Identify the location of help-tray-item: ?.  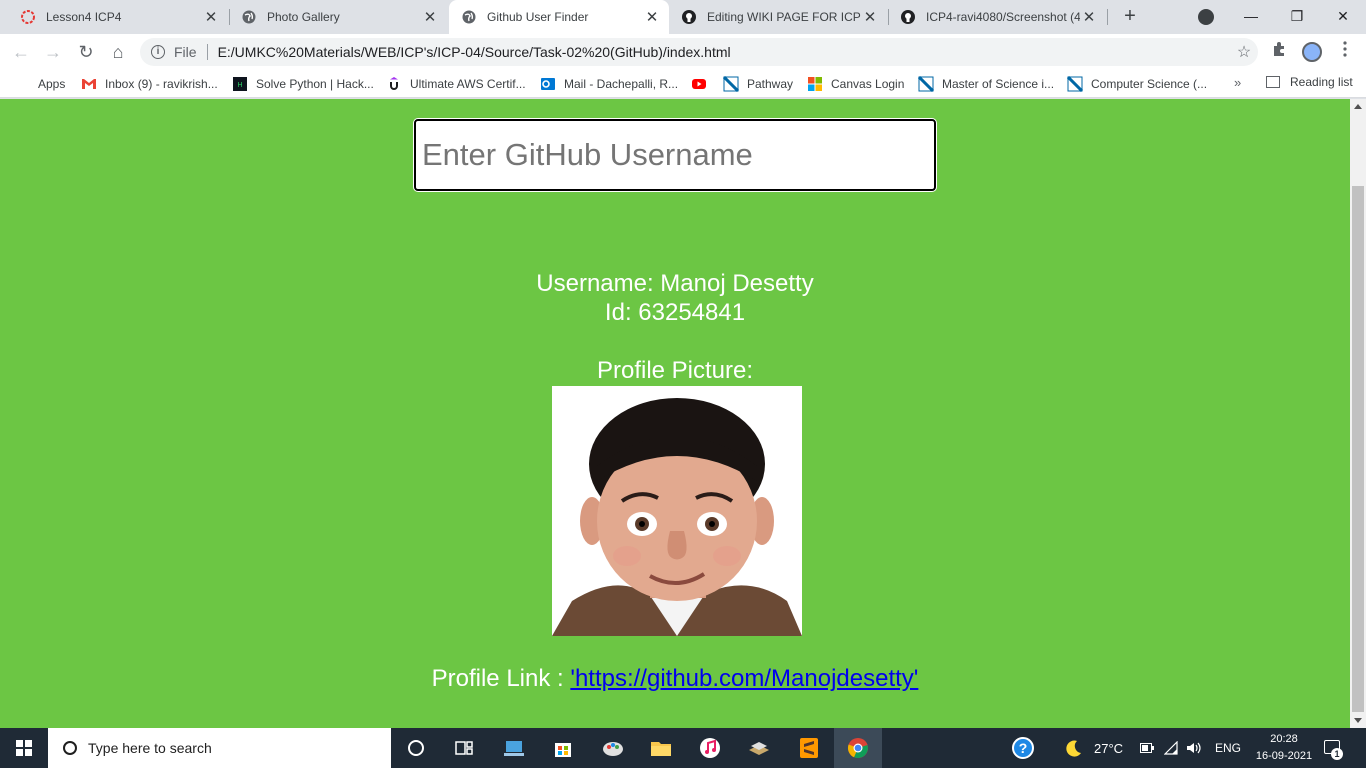
(1023, 748).